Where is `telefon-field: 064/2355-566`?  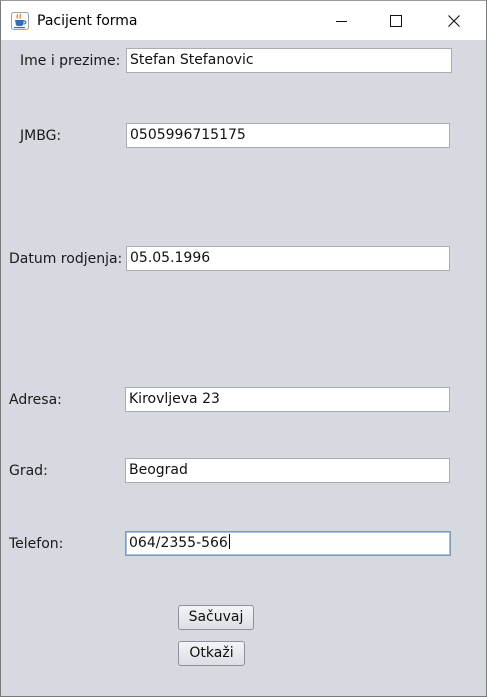 telefon-field: 064/2355-566 is located at coordinates (288, 543).